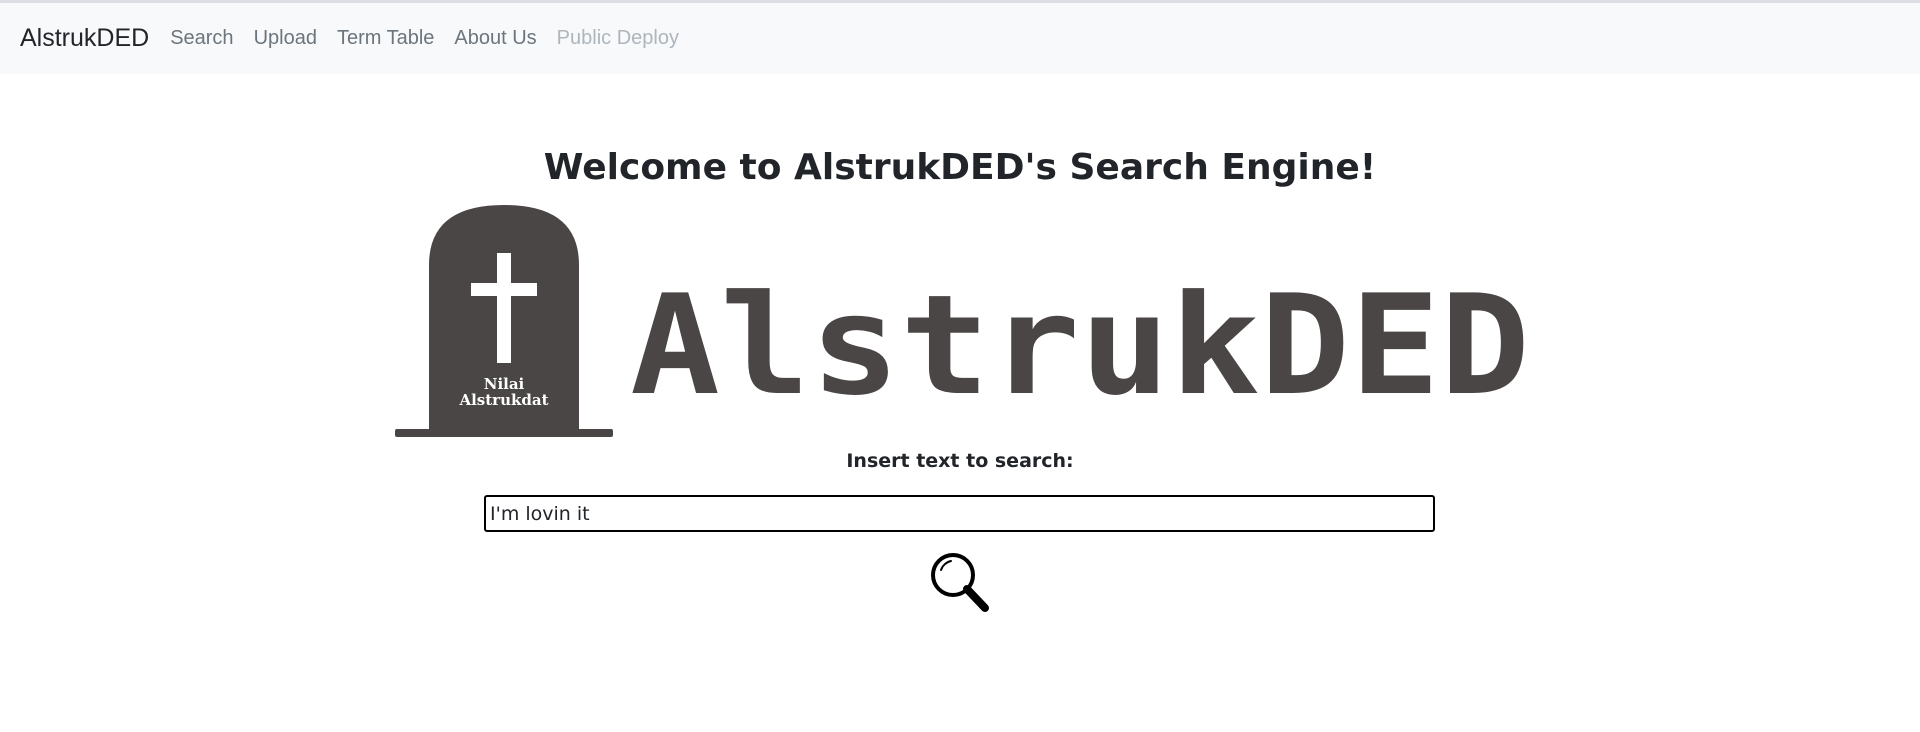 The height and width of the screenshot is (732, 1920). What do you see at coordinates (201, 38) in the screenshot?
I see `nav-link-search: Search` at bounding box center [201, 38].